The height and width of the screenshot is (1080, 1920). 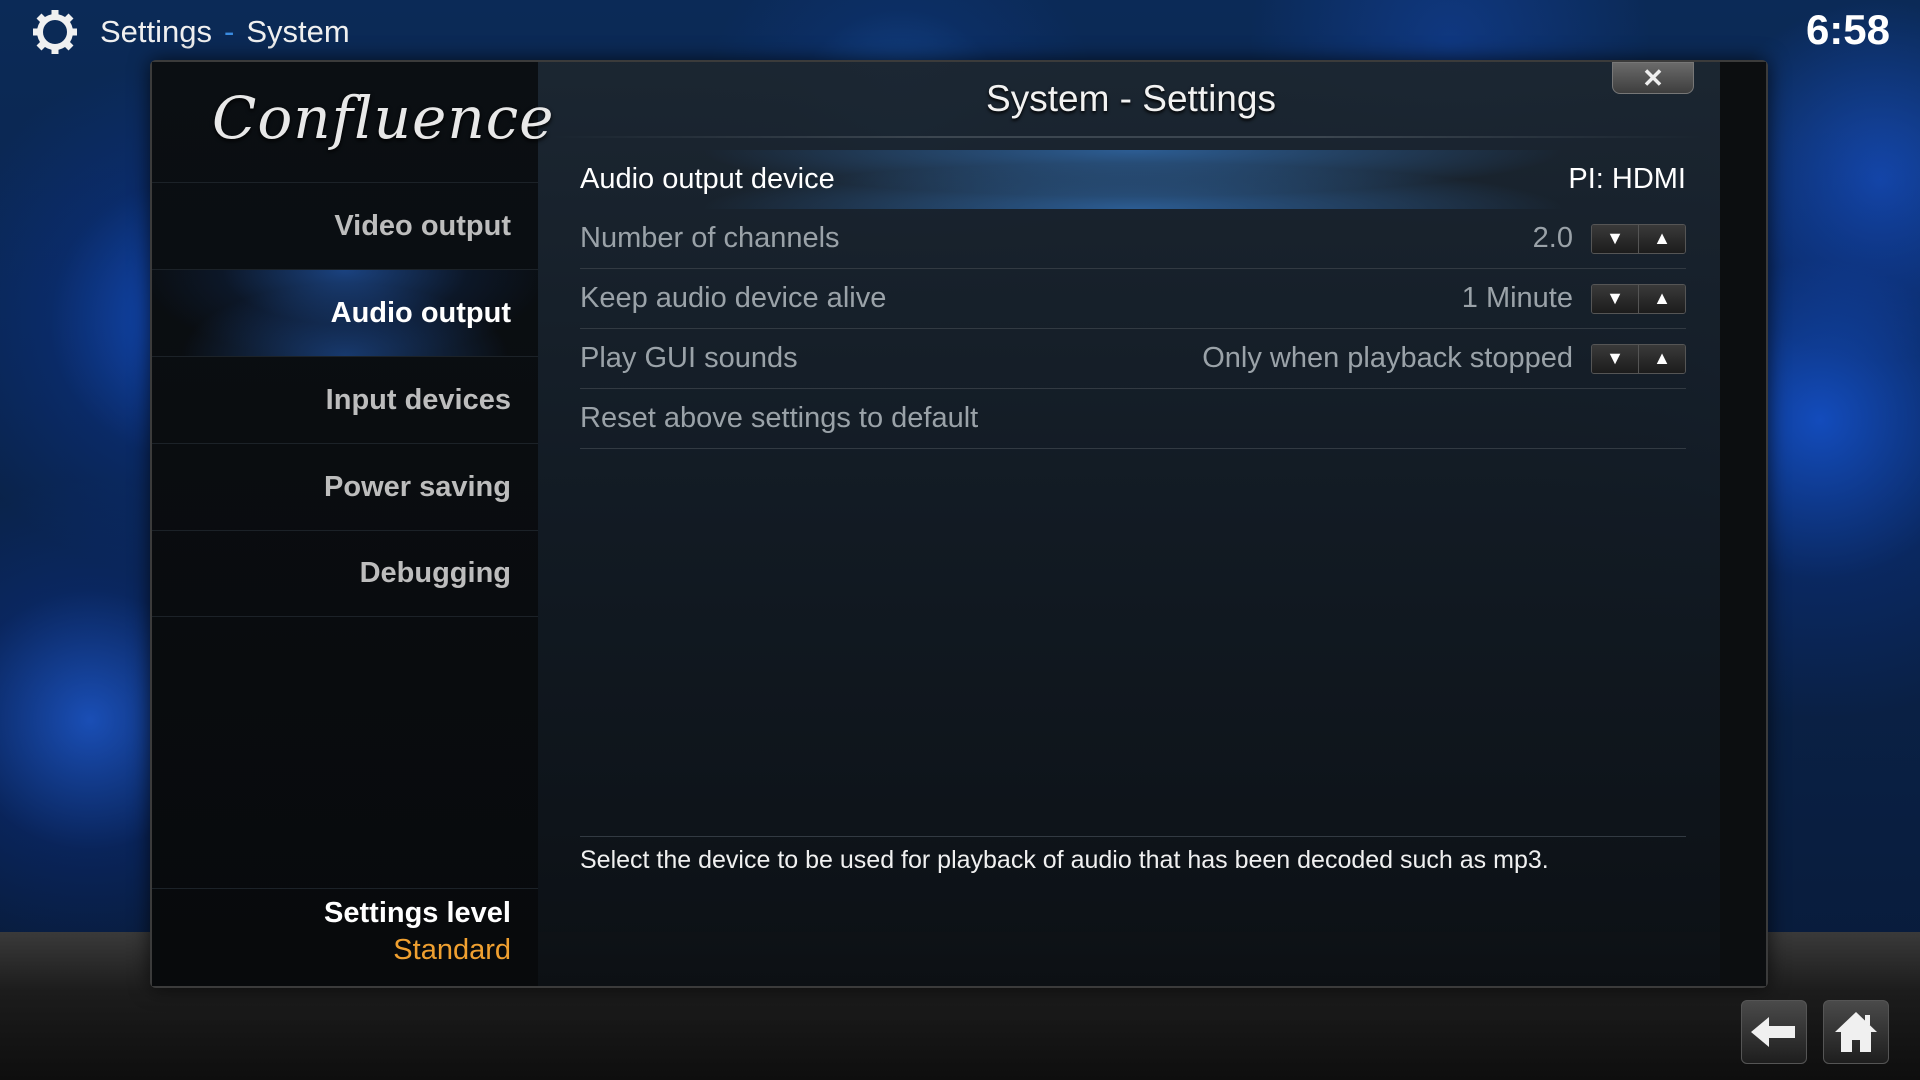 I want to click on home-button, so click(x=1856, y=1032).